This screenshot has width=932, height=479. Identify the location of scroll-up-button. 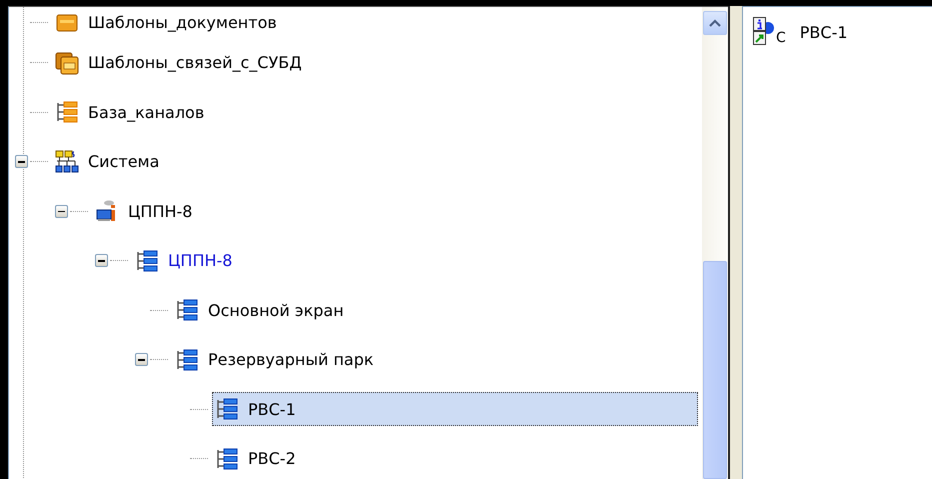
(715, 23).